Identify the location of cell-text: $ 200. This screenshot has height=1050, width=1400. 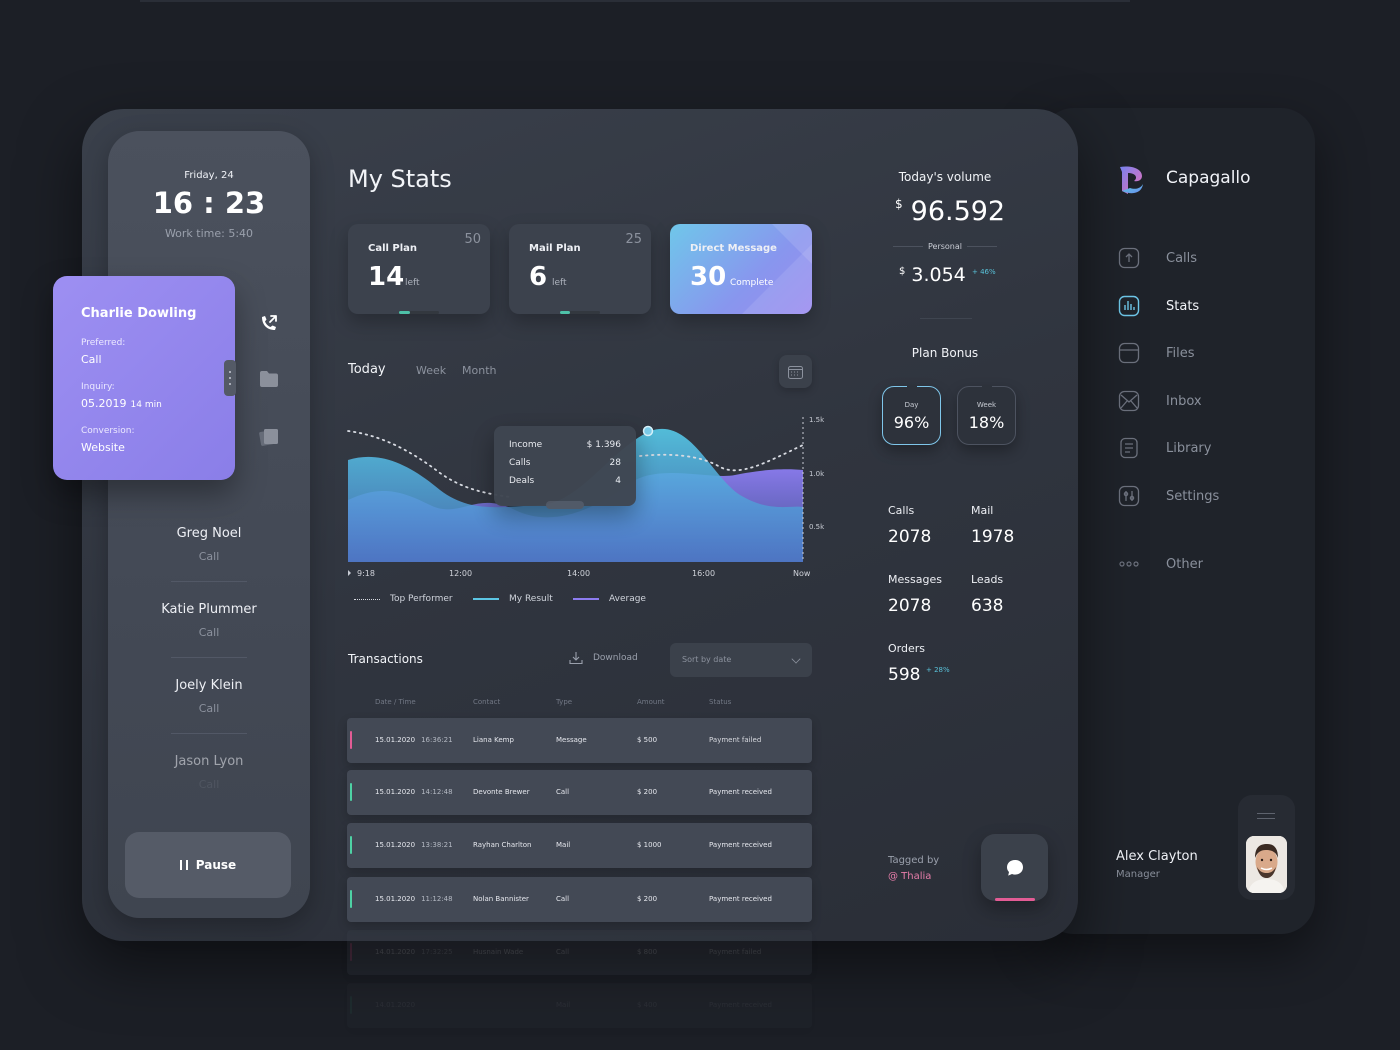
(647, 792).